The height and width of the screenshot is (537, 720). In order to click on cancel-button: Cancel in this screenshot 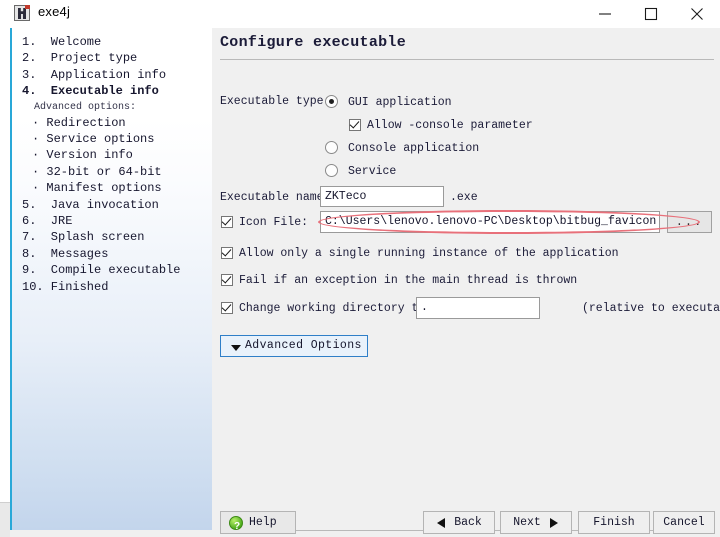, I will do `click(684, 522)`.